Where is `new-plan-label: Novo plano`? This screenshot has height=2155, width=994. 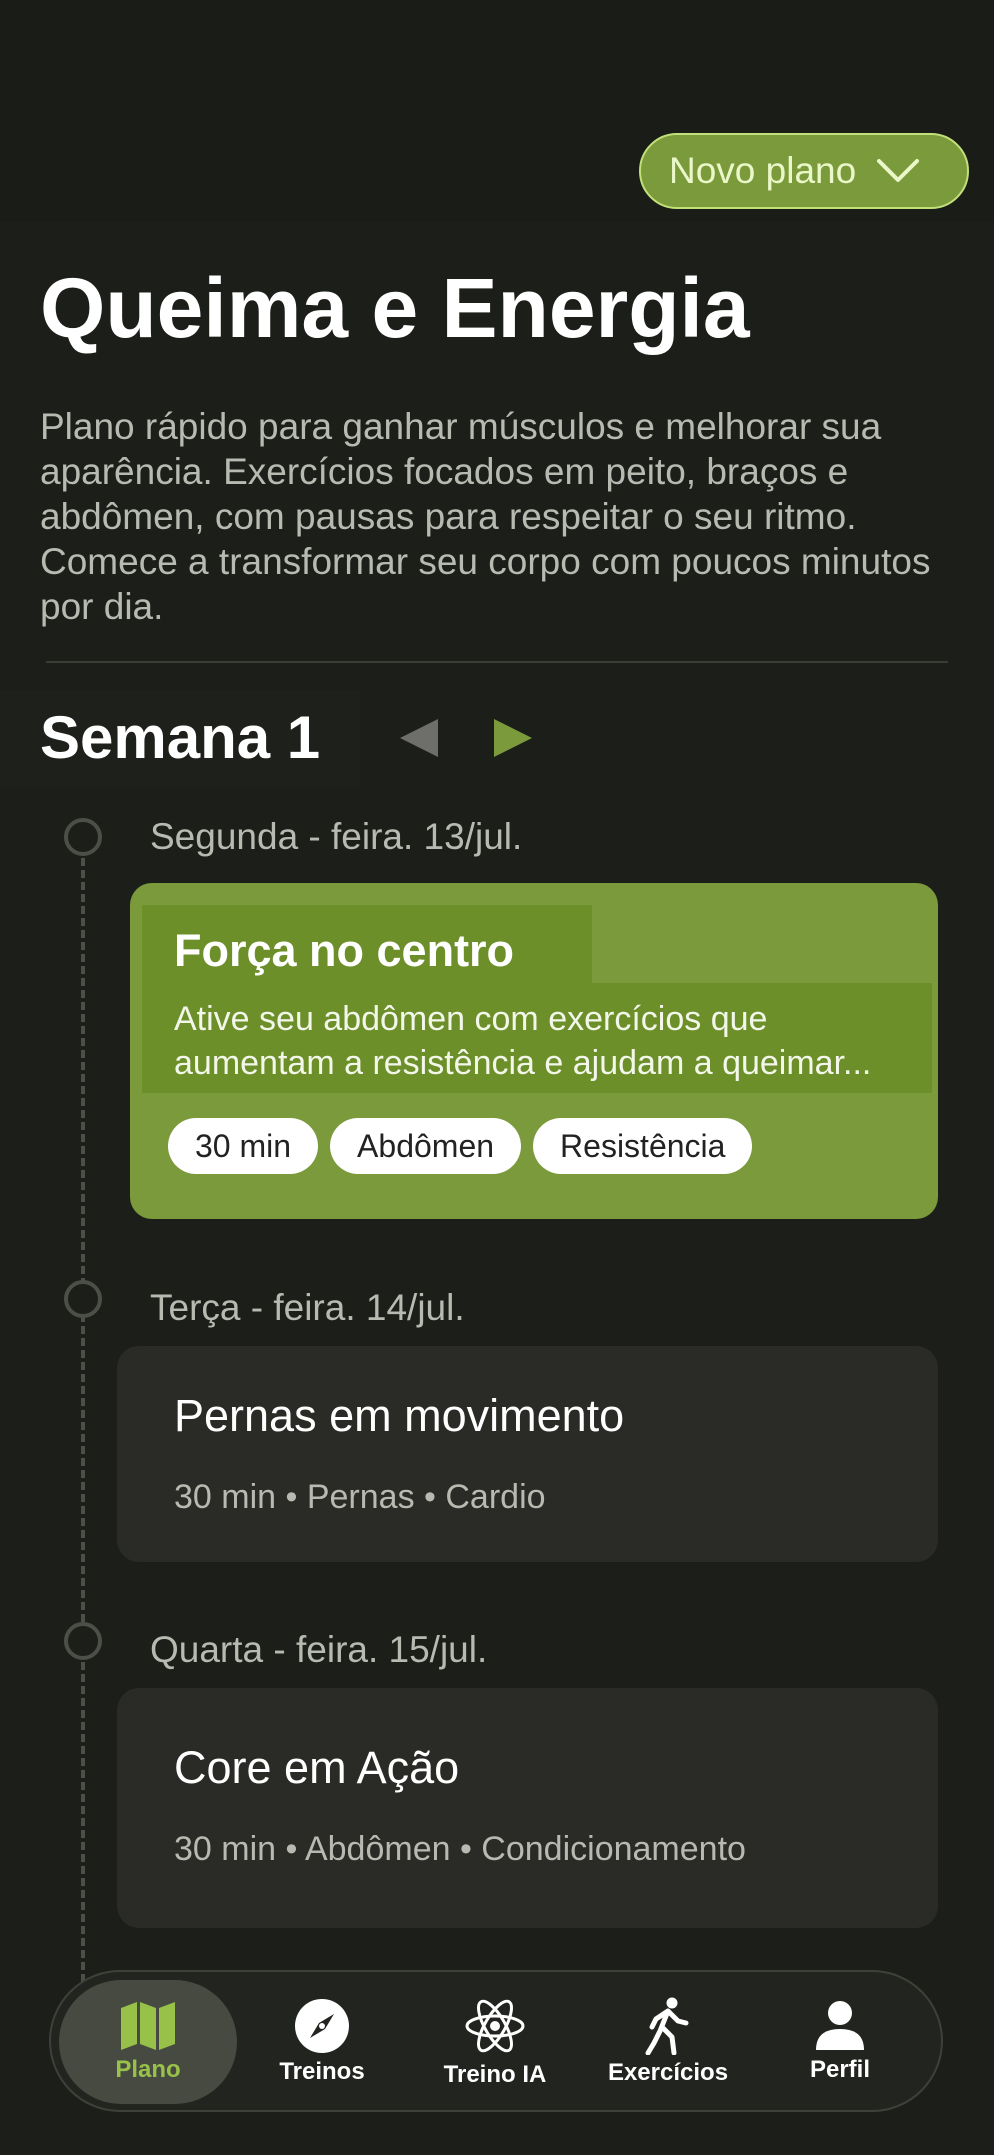
new-plan-label: Novo plano is located at coordinates (763, 170).